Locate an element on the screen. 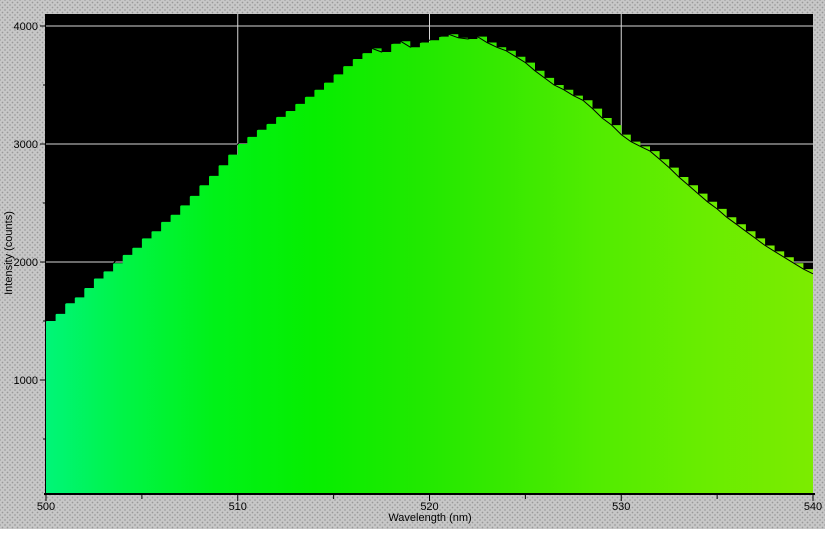  y-tick-label: 3000 is located at coordinates (26, 145).